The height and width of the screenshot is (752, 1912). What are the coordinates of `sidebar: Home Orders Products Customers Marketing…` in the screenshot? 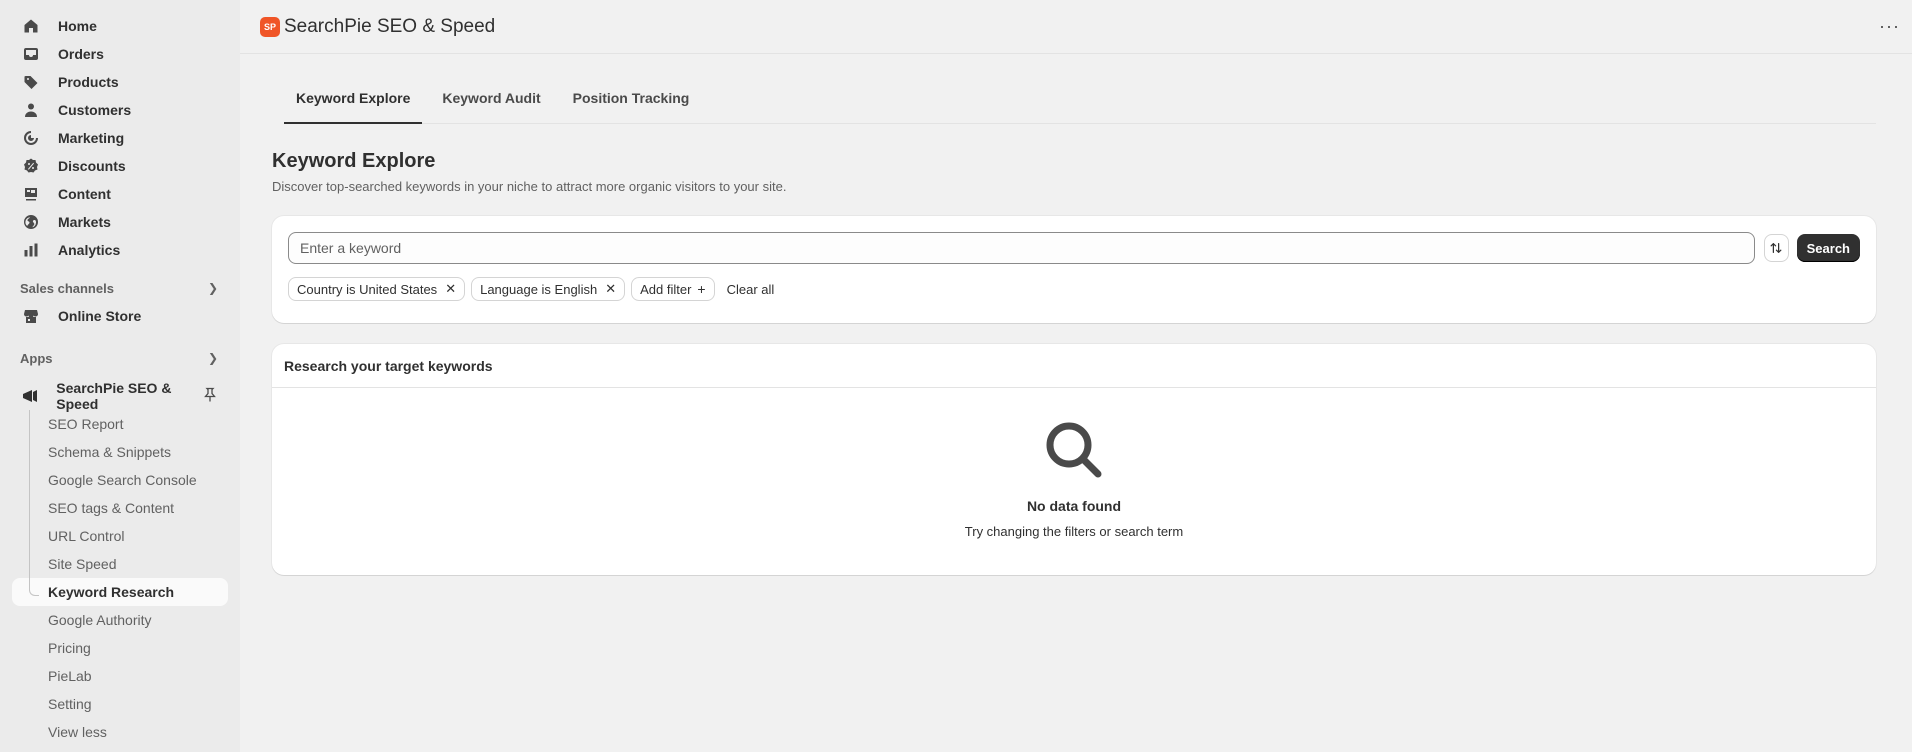 It's located at (120, 376).